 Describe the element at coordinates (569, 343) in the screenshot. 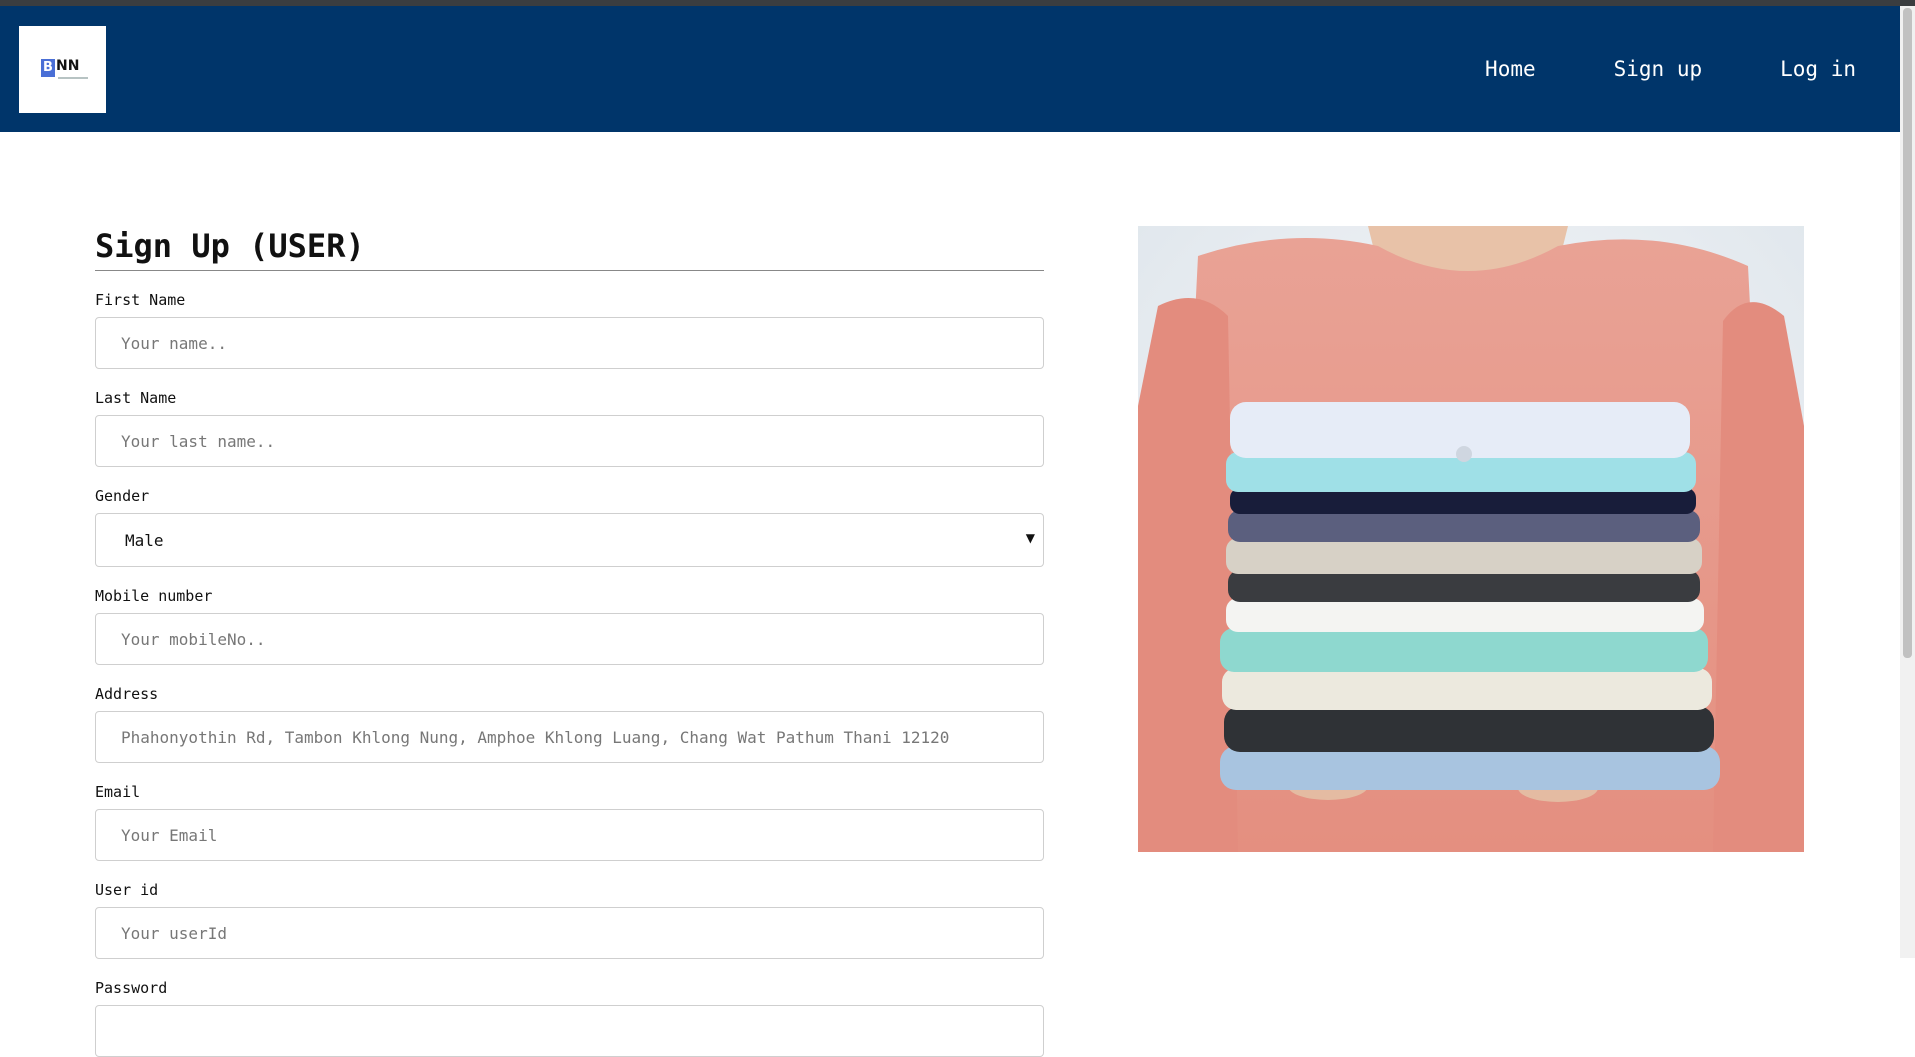

I see `first-name-input` at that location.